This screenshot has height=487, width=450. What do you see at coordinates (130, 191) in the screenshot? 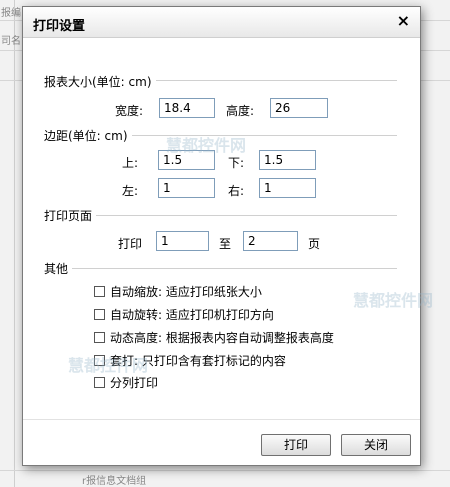
I see `margin-left-label: 左:` at bounding box center [130, 191].